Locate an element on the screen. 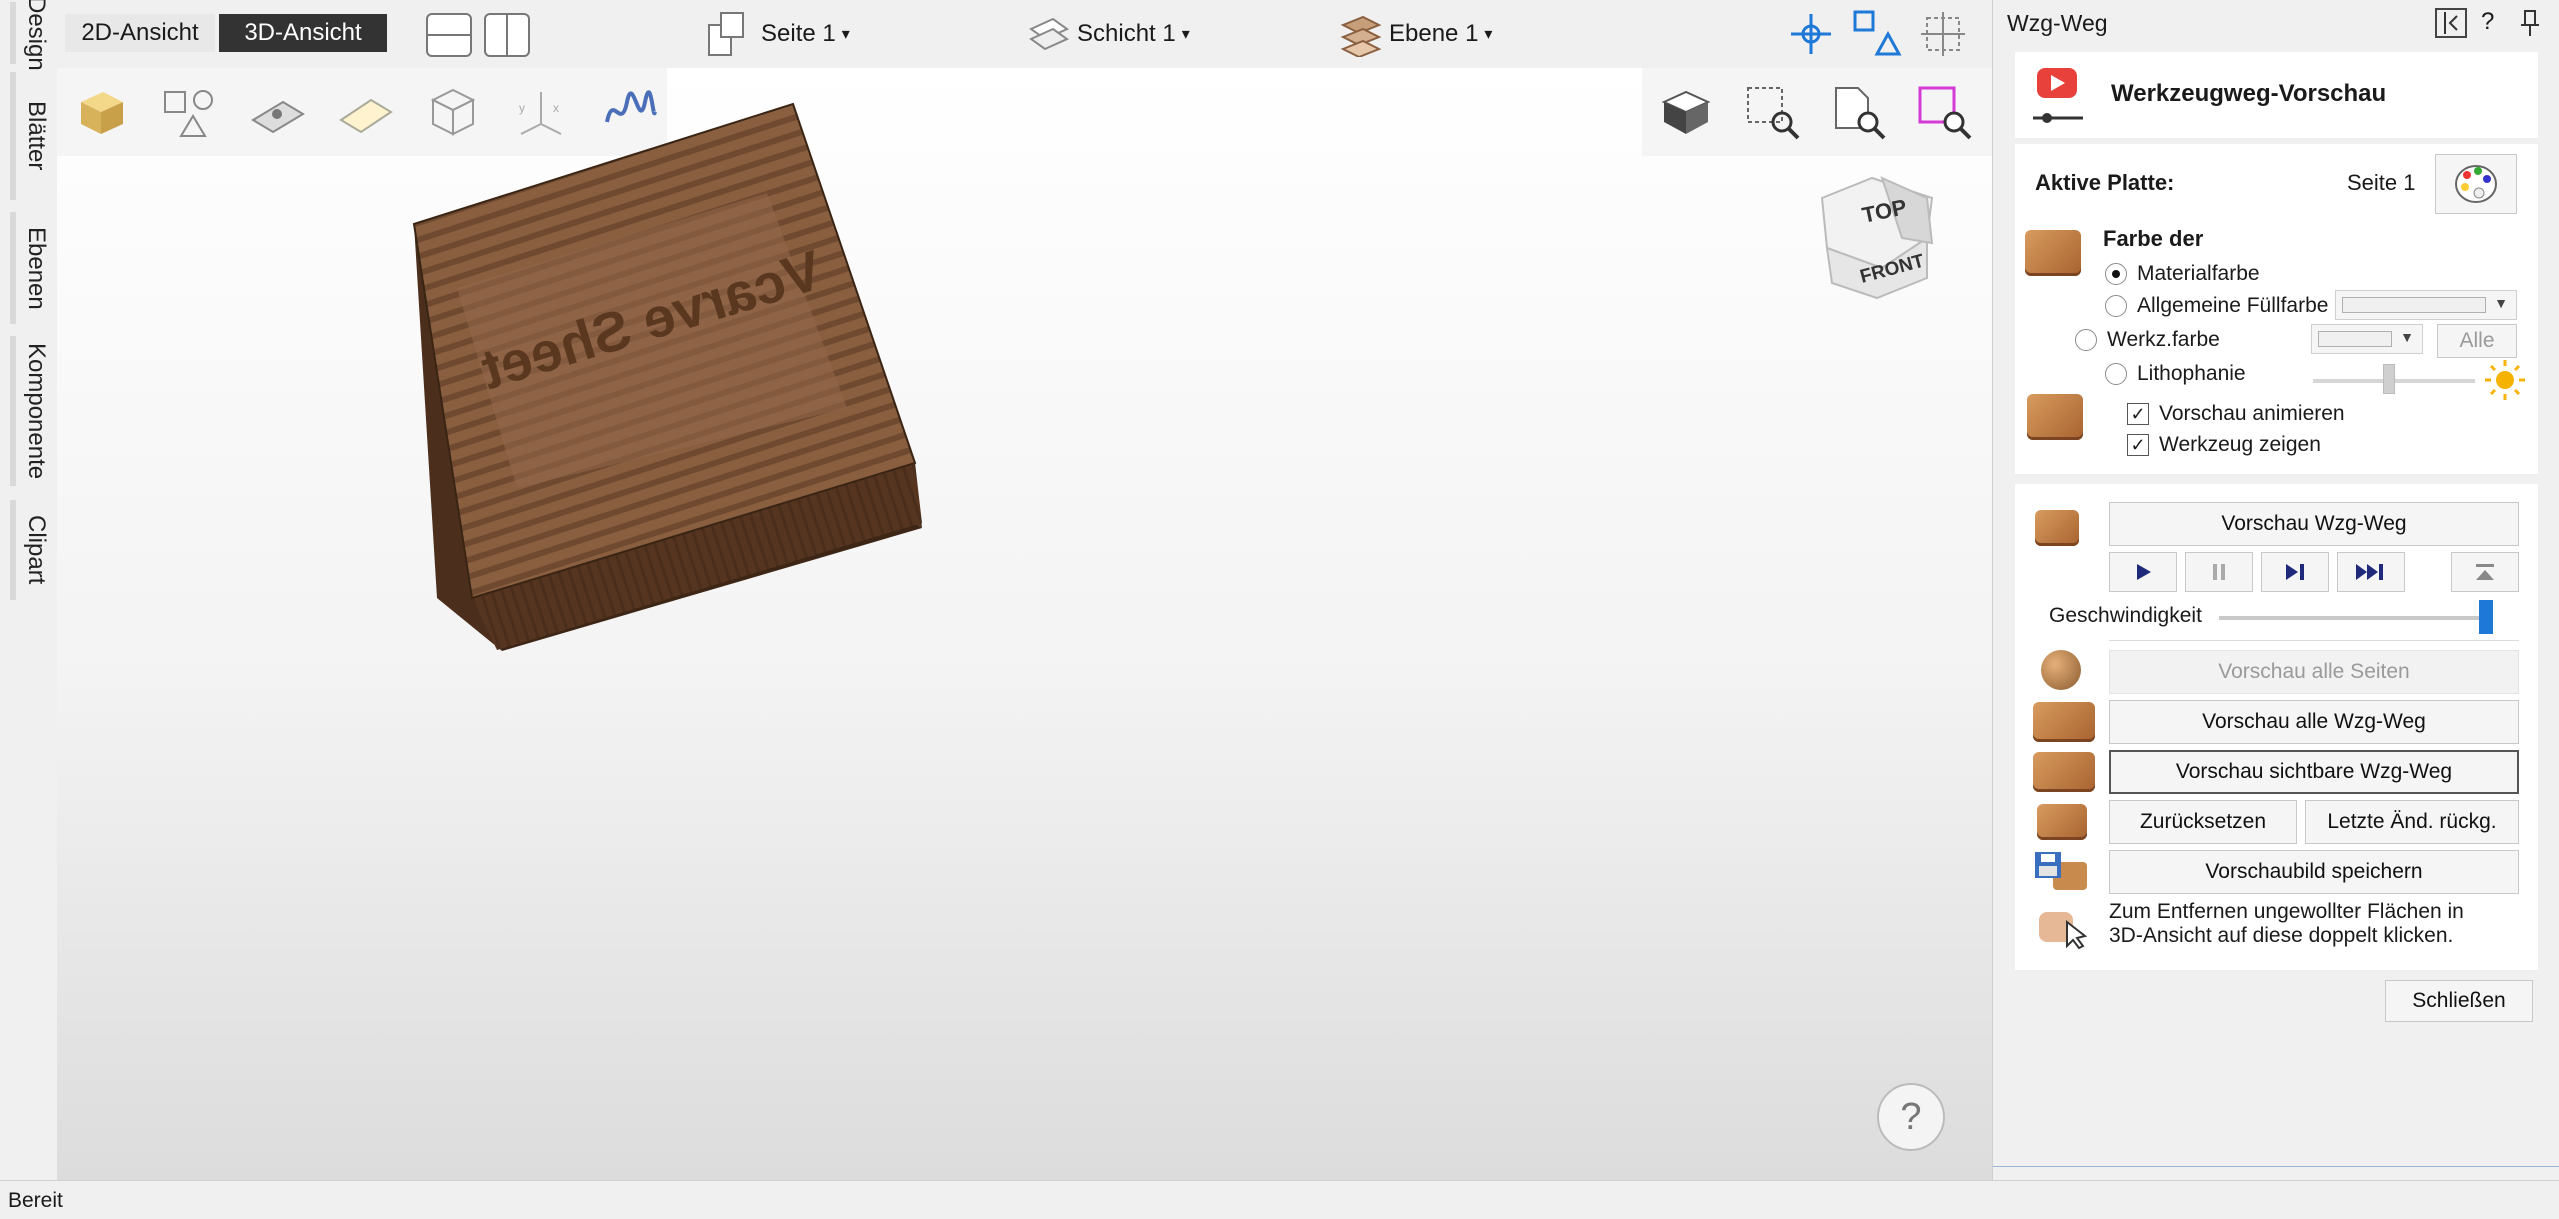 Image resolution: width=2559 pixels, height=1219 pixels. tool-color-combo: ▼ is located at coordinates (2367, 339).